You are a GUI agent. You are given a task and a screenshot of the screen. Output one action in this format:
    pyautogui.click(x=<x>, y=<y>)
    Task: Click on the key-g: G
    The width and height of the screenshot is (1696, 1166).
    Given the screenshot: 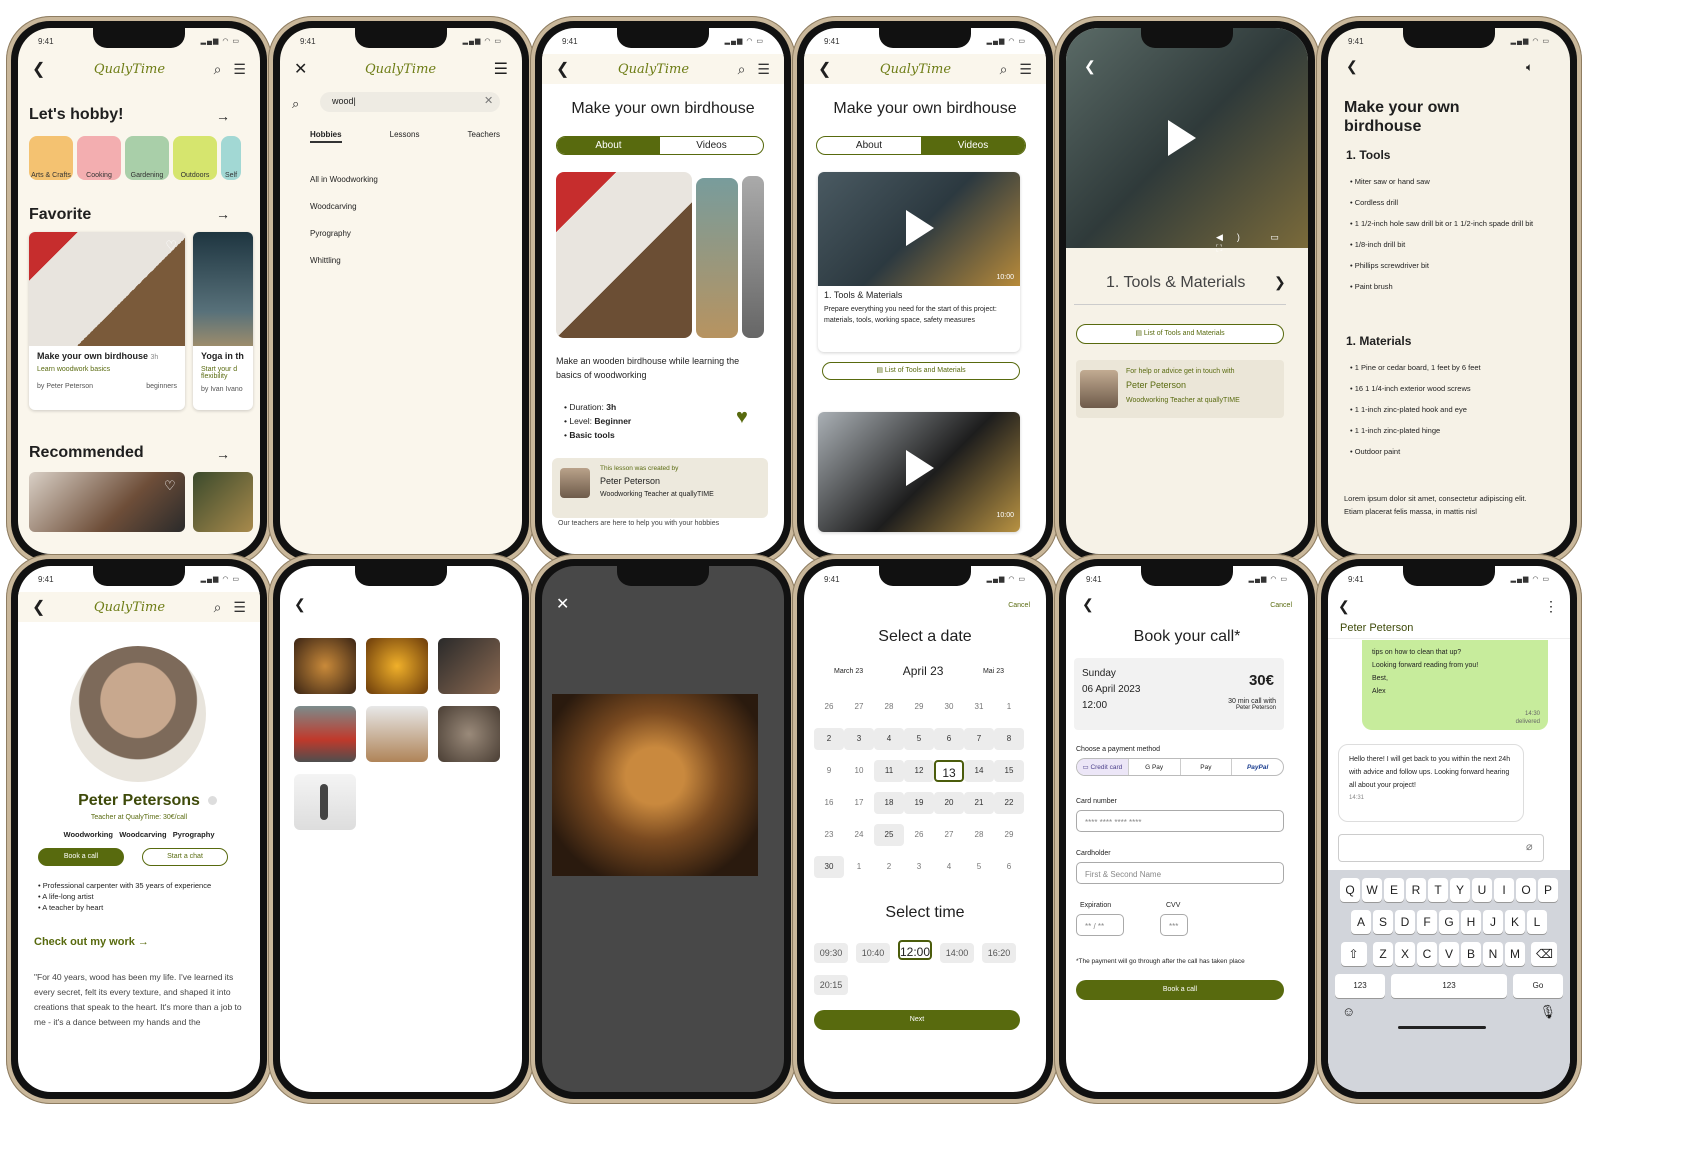 What is the action you would take?
    pyautogui.click(x=1449, y=922)
    